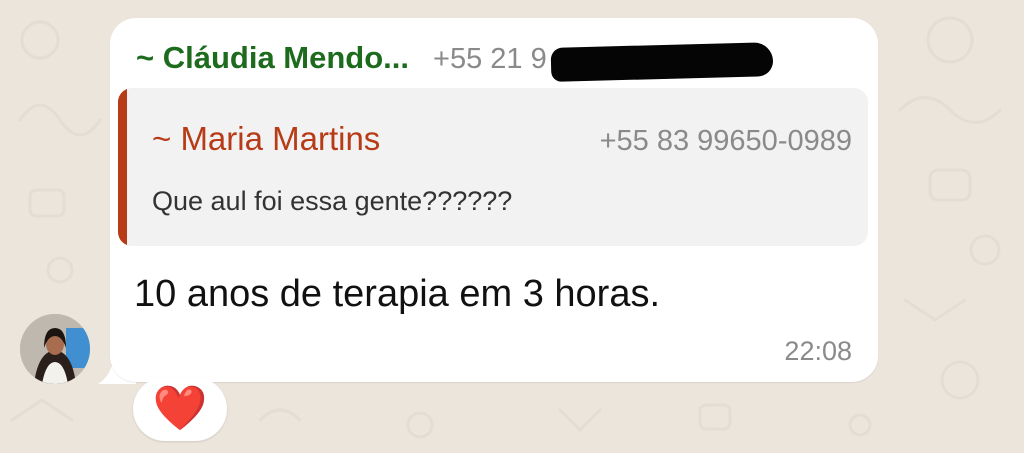  Describe the element at coordinates (122, 167) in the screenshot. I see `quote-accent-bar` at that location.